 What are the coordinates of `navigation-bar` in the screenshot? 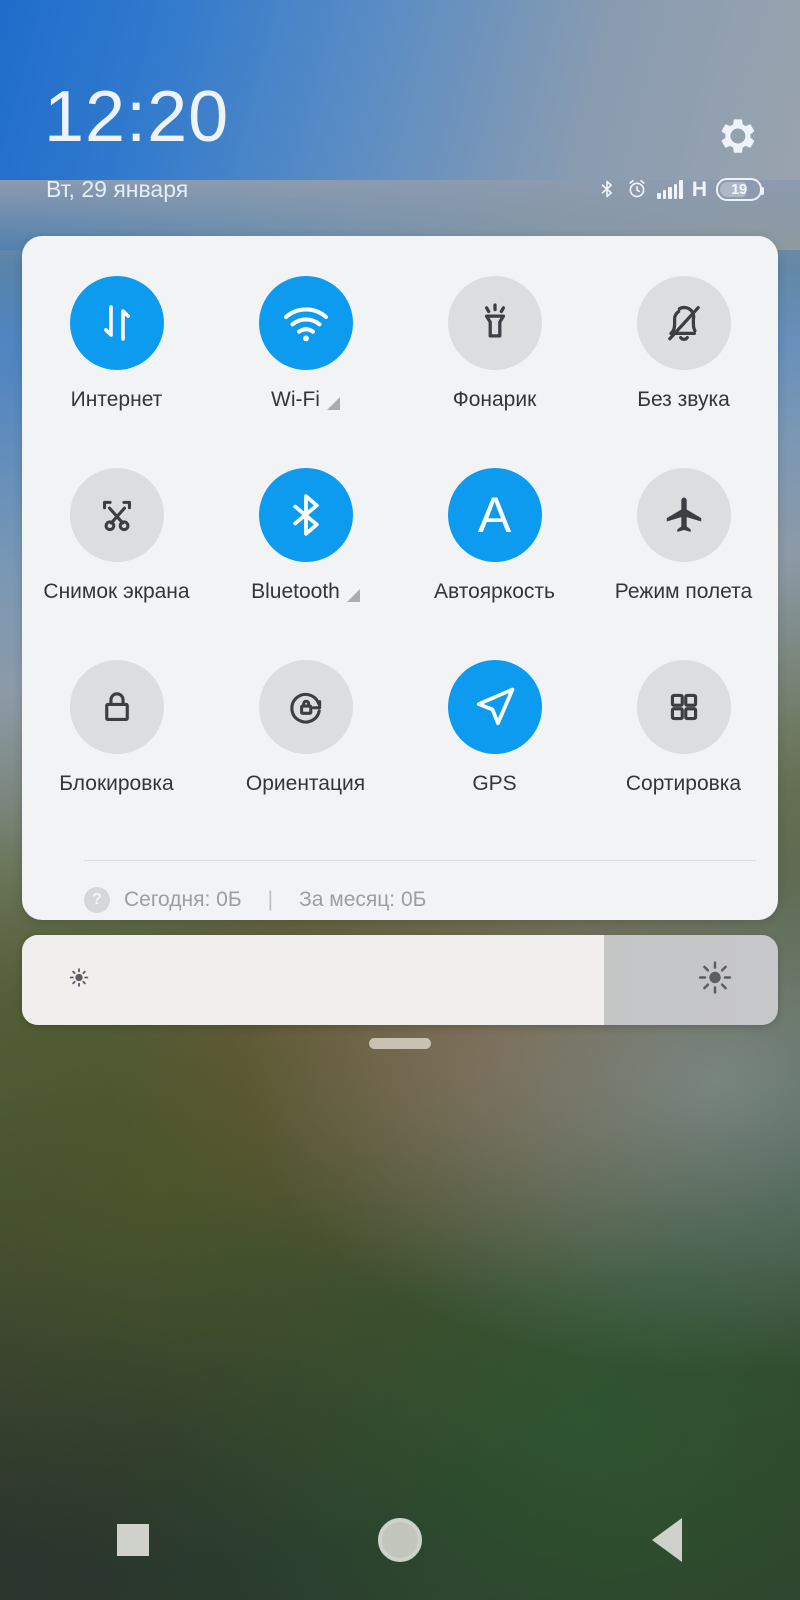 It's located at (400, 1540).